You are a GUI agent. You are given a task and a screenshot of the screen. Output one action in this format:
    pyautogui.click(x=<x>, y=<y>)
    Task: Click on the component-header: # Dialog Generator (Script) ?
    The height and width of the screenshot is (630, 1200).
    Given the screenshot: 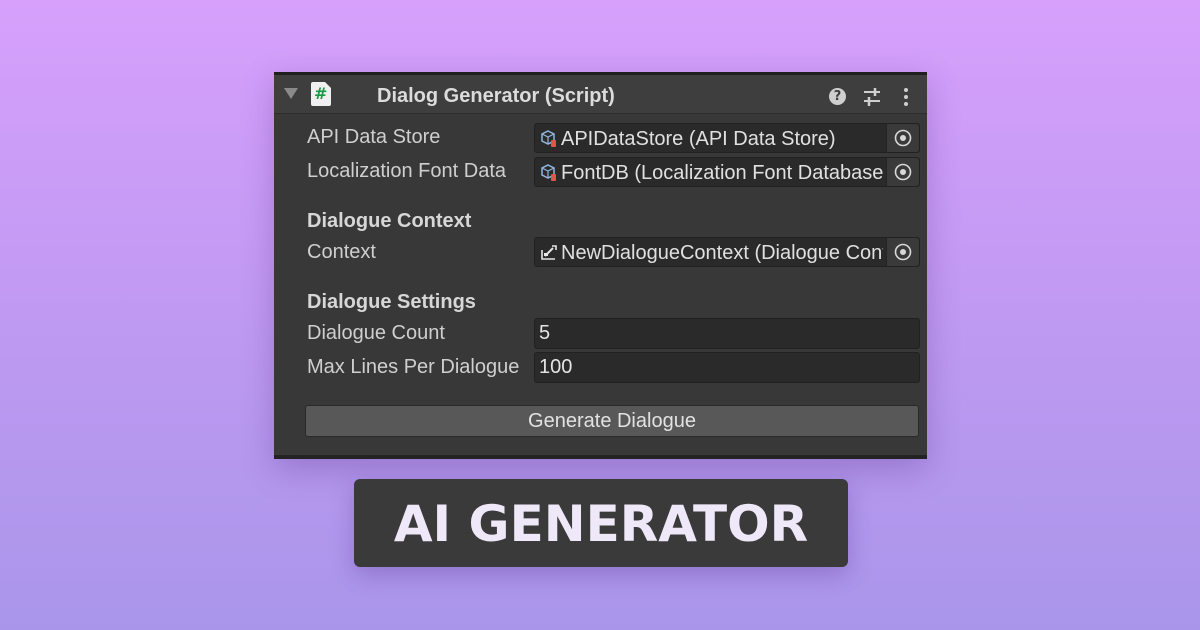 What is the action you would take?
    pyautogui.click(x=600, y=94)
    